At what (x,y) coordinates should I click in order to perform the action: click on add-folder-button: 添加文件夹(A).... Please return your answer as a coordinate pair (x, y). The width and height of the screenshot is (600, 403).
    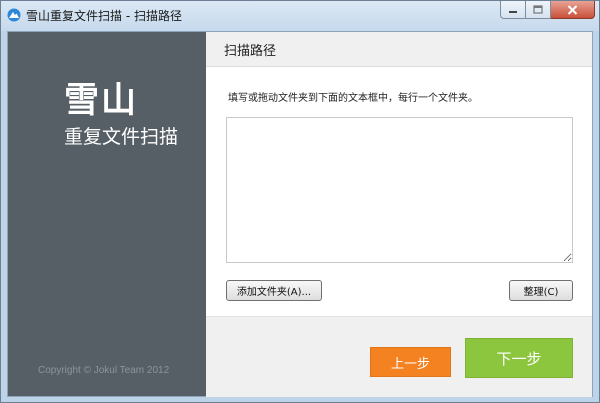
    Looking at the image, I should click on (274, 290).